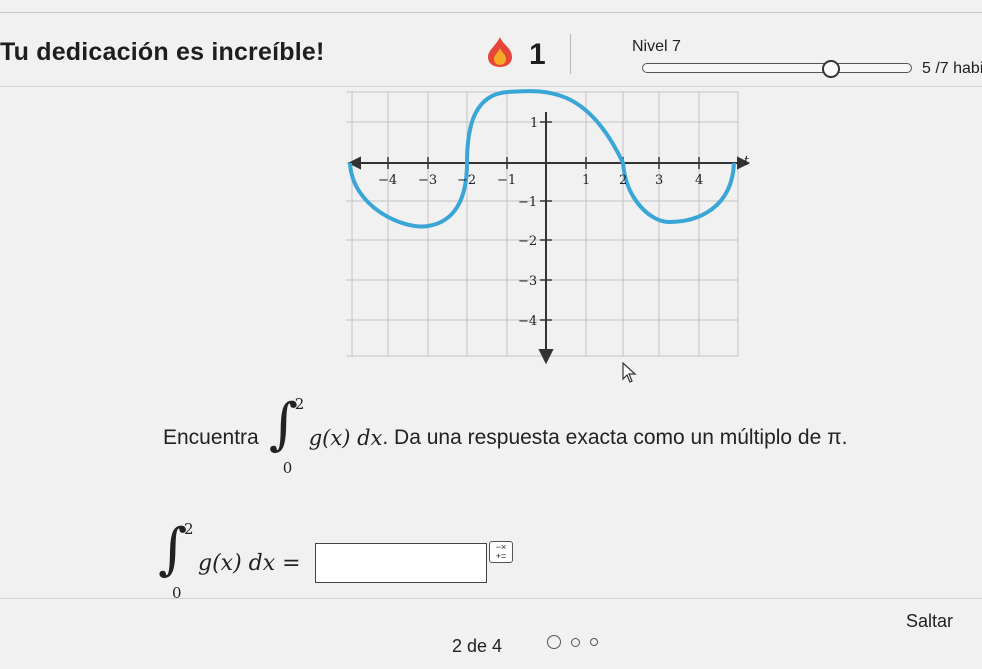  Describe the element at coordinates (527, 241) in the screenshot. I see `y-tick-label: −2` at that location.